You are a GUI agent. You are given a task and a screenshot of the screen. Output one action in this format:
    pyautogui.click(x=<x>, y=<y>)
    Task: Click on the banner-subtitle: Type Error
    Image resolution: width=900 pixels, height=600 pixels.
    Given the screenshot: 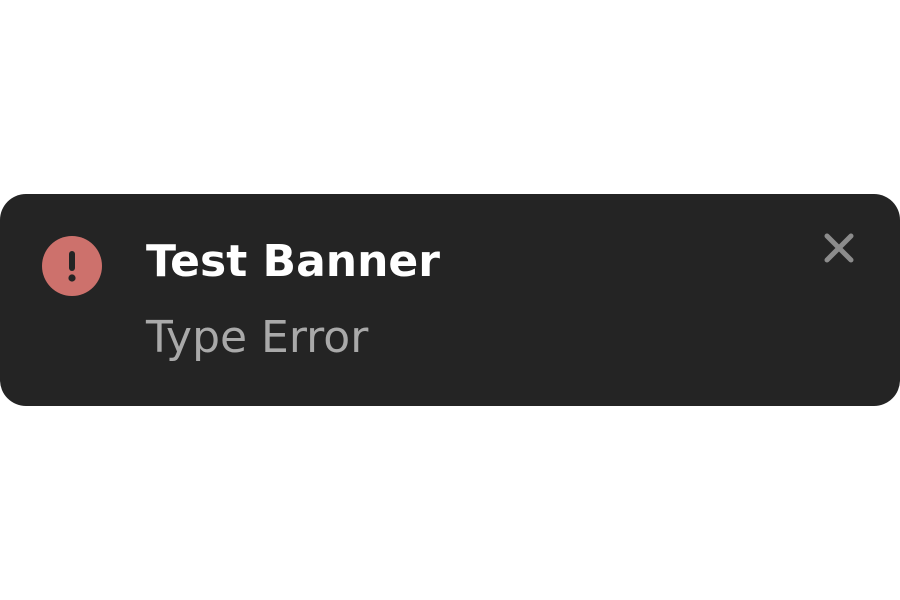 What is the action you would take?
    pyautogui.click(x=257, y=337)
    